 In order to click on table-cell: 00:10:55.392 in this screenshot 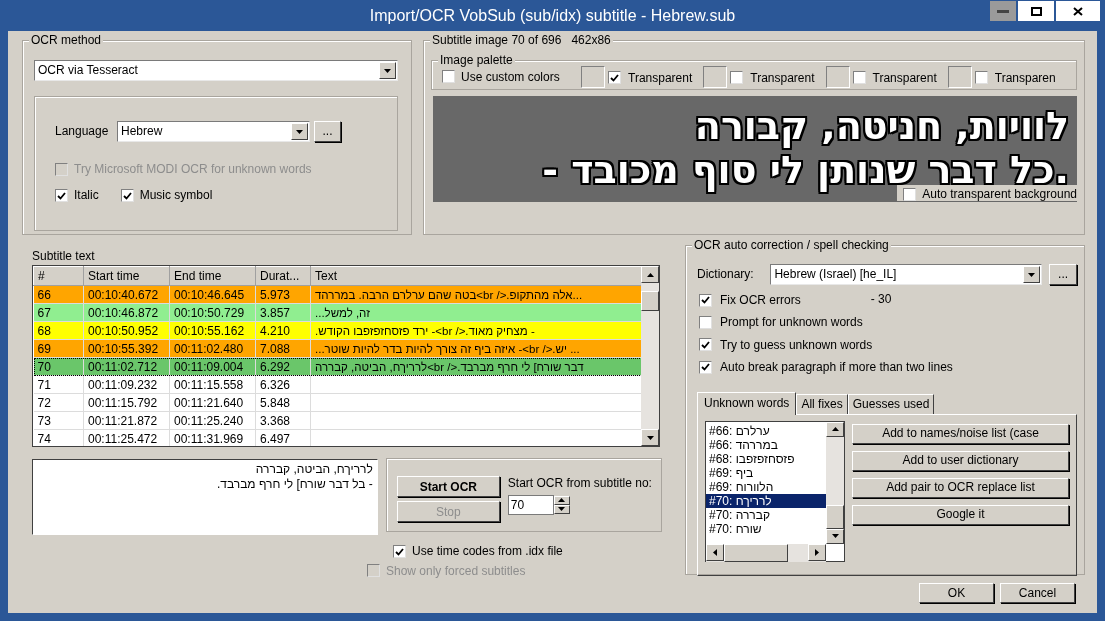, I will do `click(126, 348)`.